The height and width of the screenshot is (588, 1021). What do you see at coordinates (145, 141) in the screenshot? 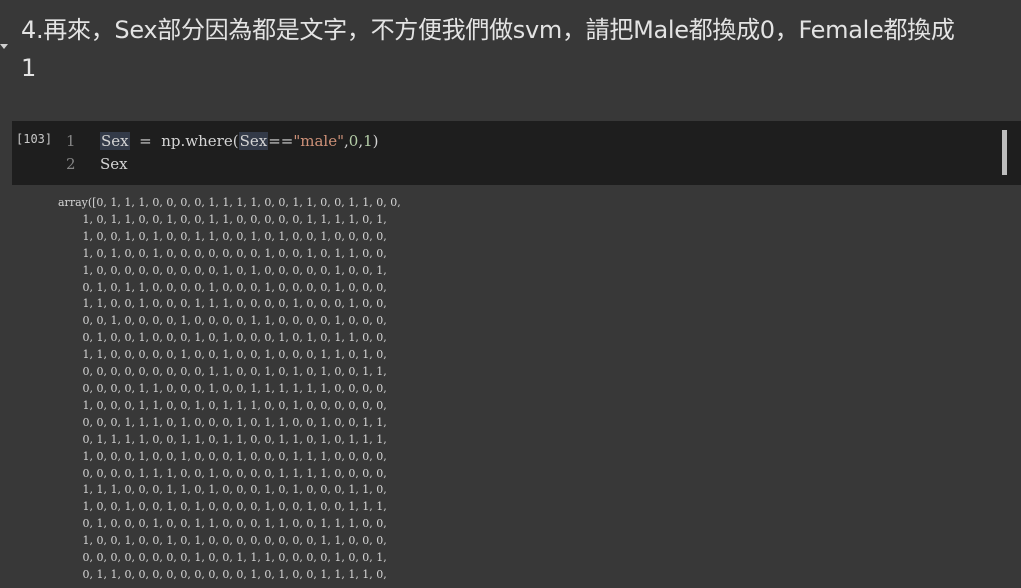
I see `code-token-op: =` at bounding box center [145, 141].